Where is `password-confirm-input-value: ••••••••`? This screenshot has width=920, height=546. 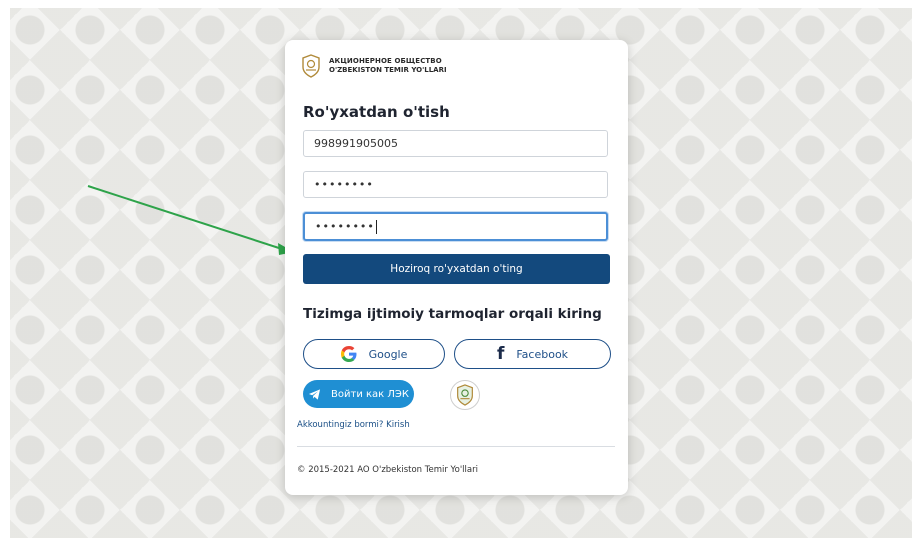
password-confirm-input-value: •••••••• is located at coordinates (345, 226).